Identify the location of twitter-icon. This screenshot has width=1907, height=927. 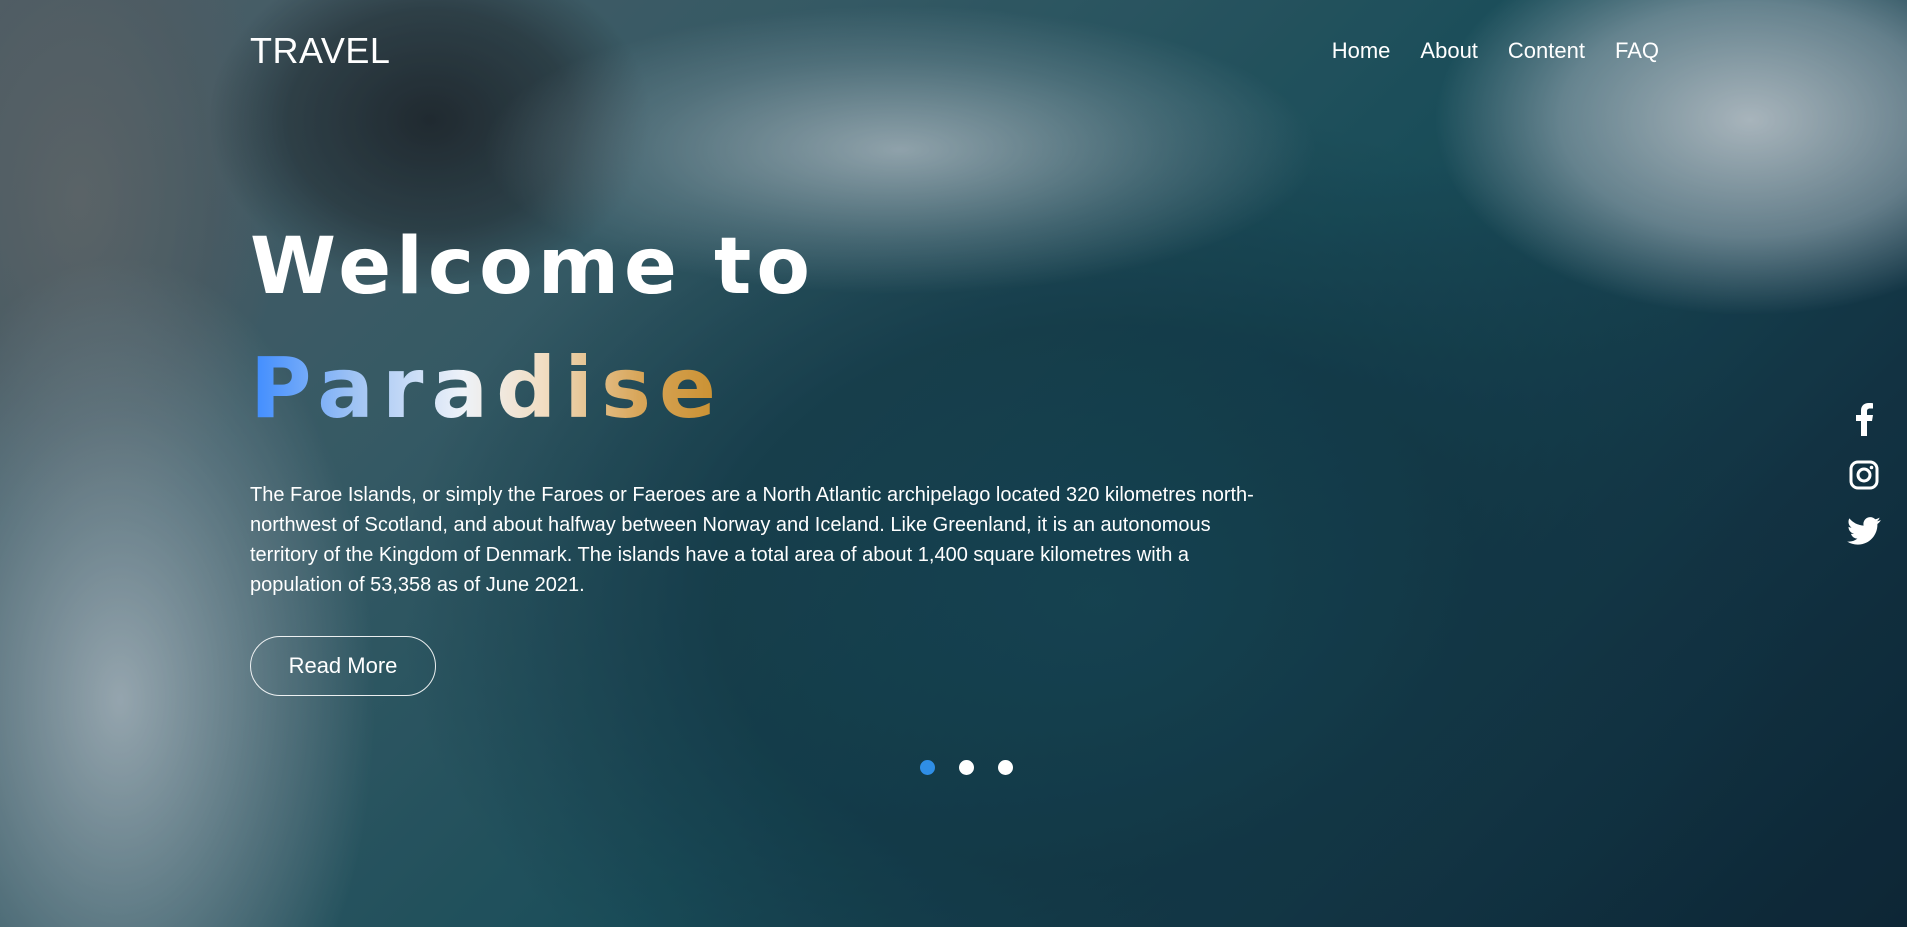
(1864, 531).